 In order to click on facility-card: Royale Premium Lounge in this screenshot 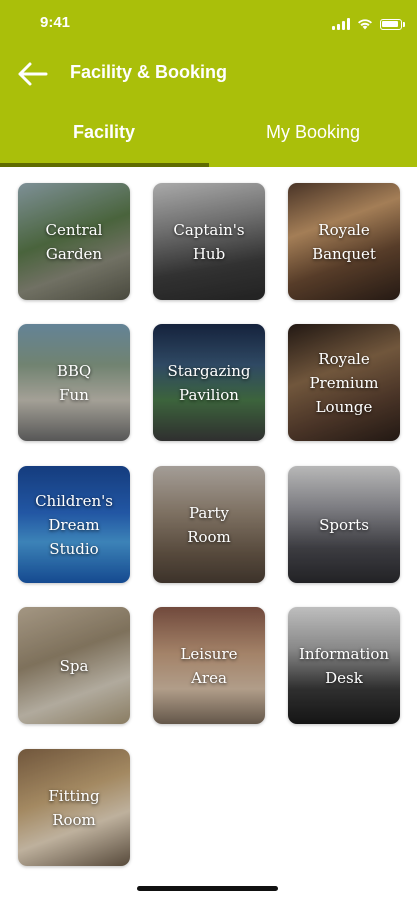, I will do `click(344, 382)`.